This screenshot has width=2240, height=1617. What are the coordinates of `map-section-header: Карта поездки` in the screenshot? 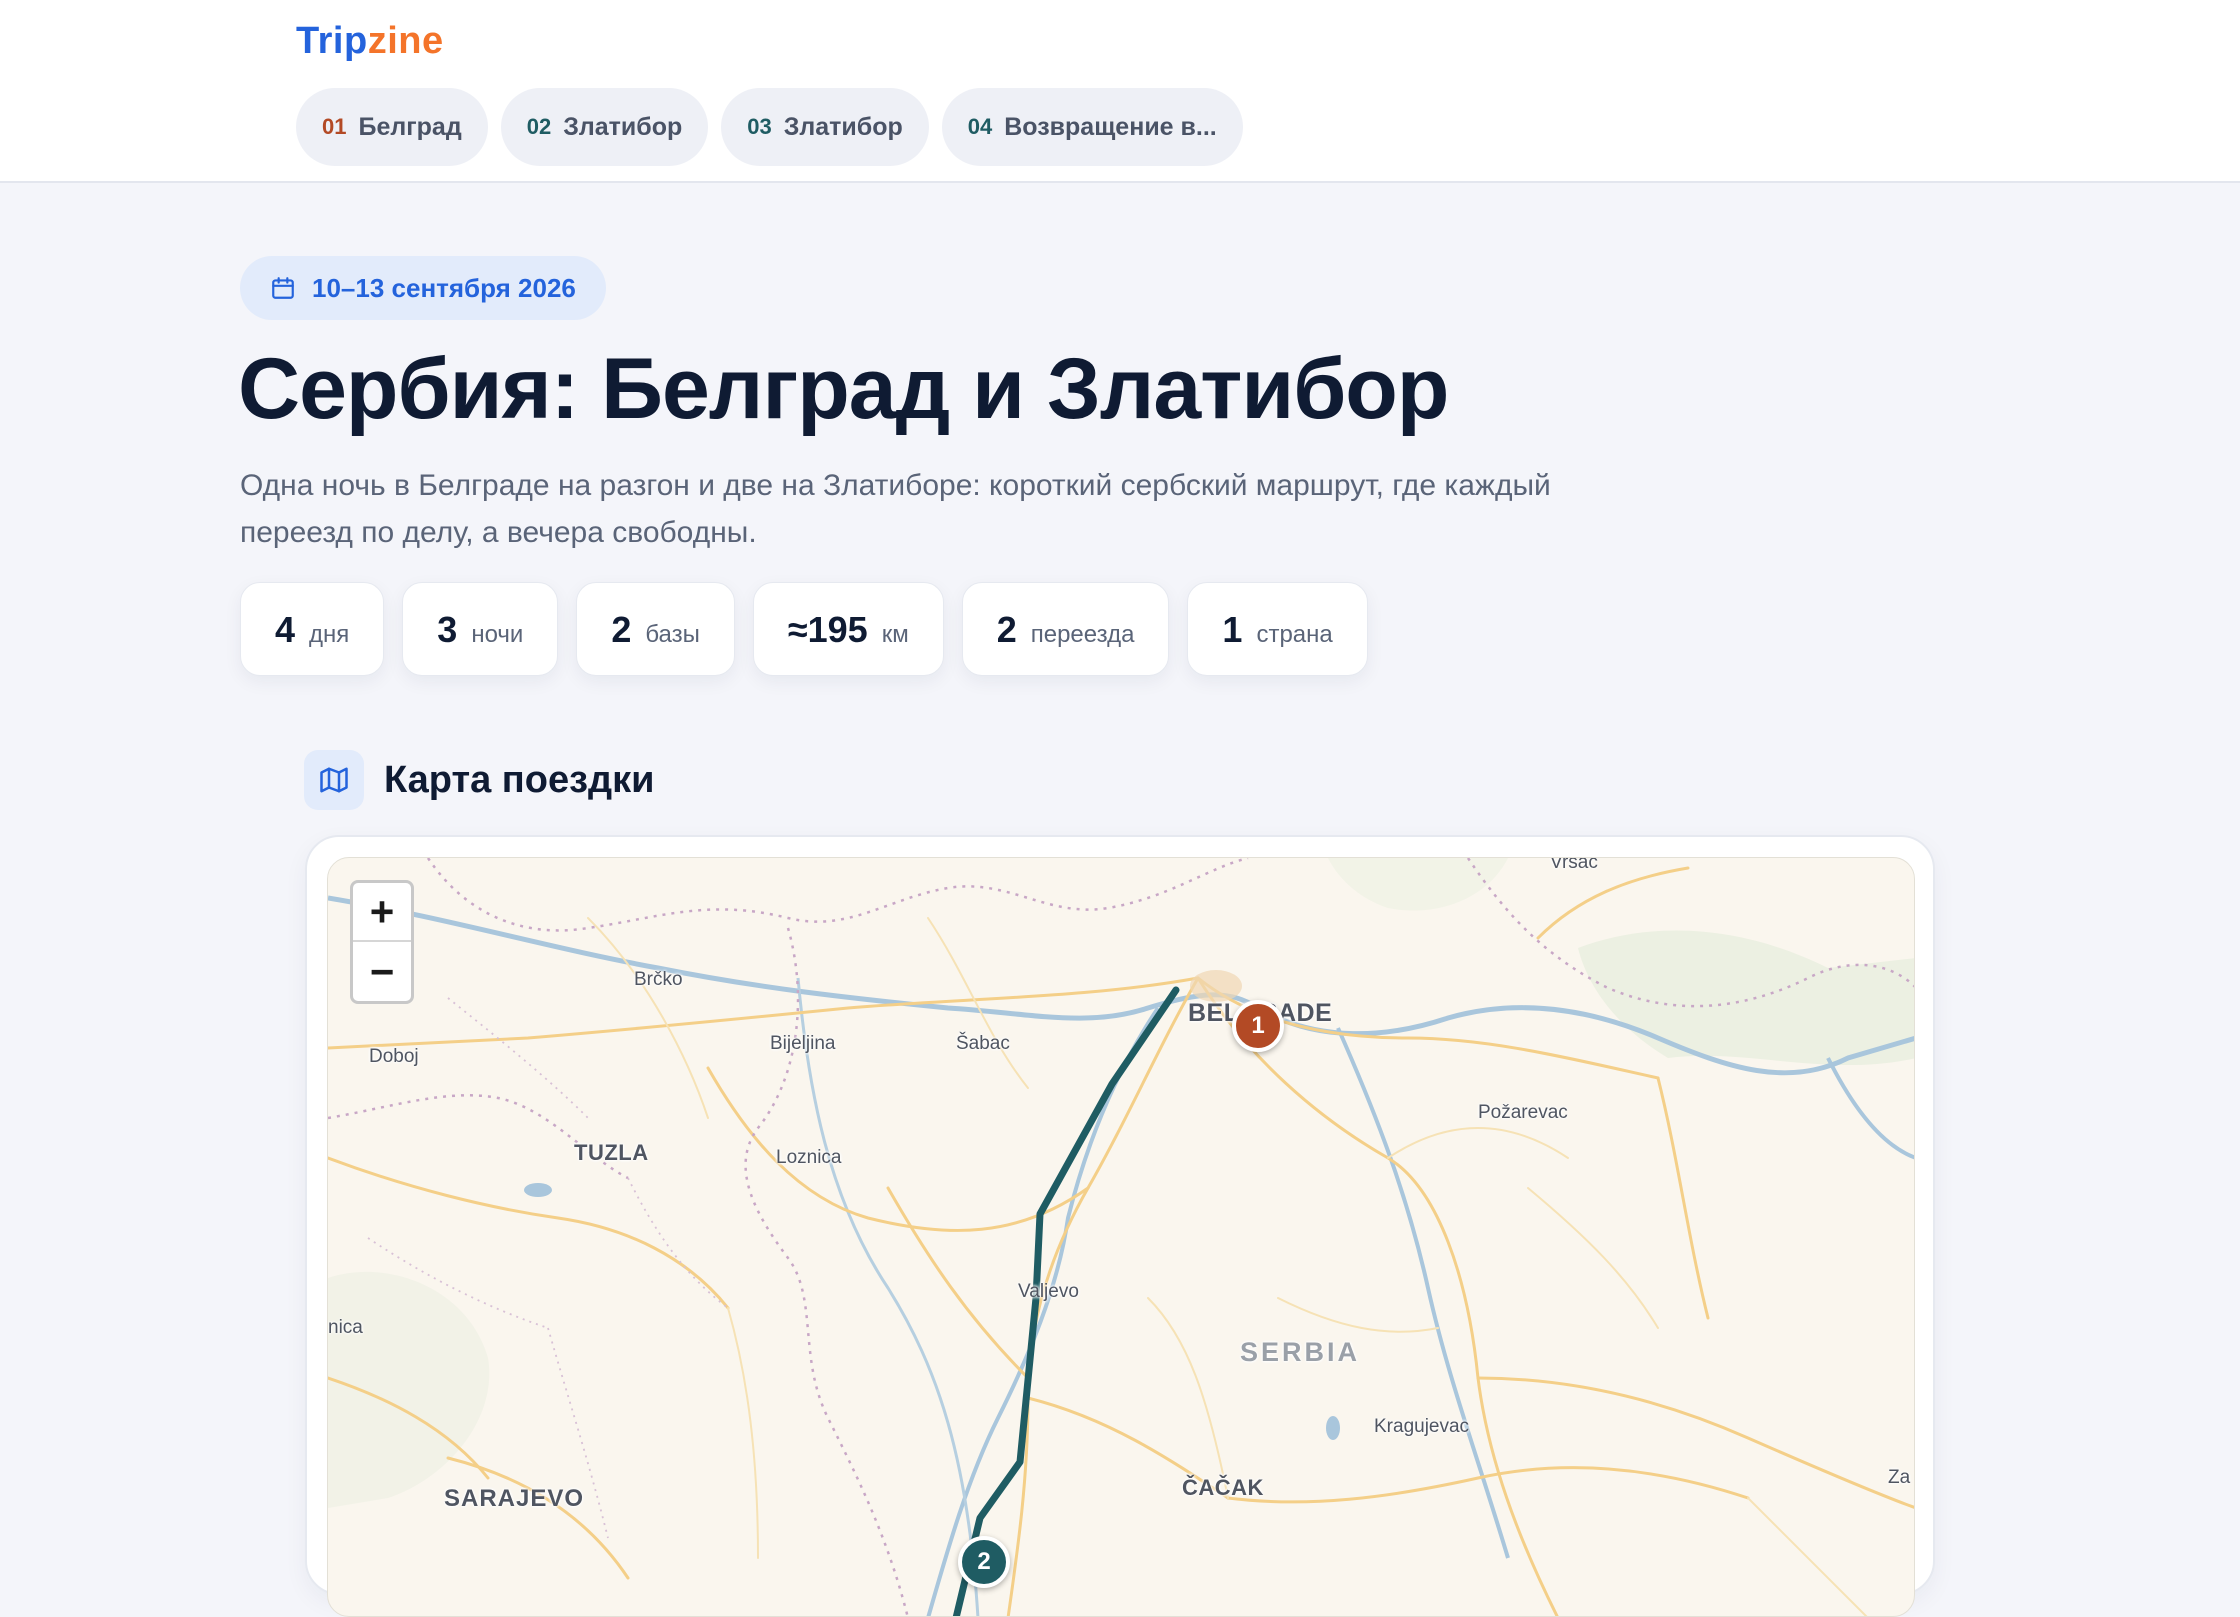 It's located at (479, 780).